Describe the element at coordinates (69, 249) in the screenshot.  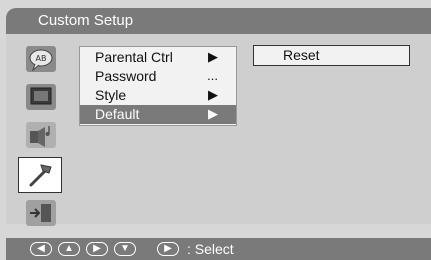
I see `up-arrow-icon: ▲` at that location.